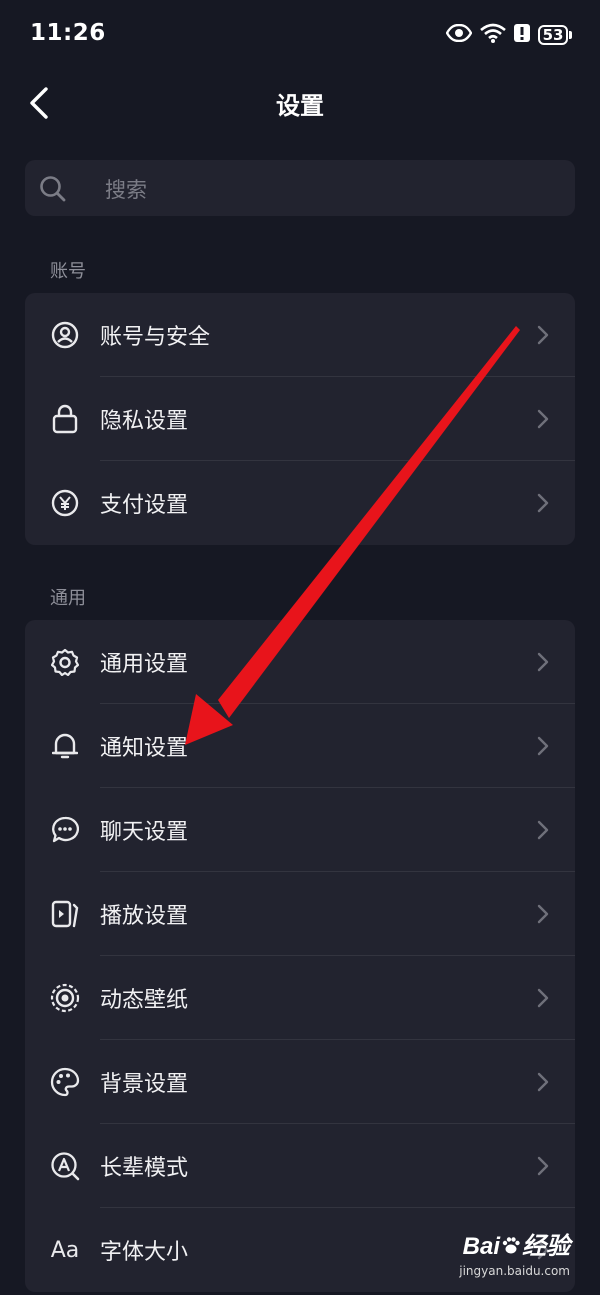  I want to click on settings-item-label: 播放设置, so click(144, 916).